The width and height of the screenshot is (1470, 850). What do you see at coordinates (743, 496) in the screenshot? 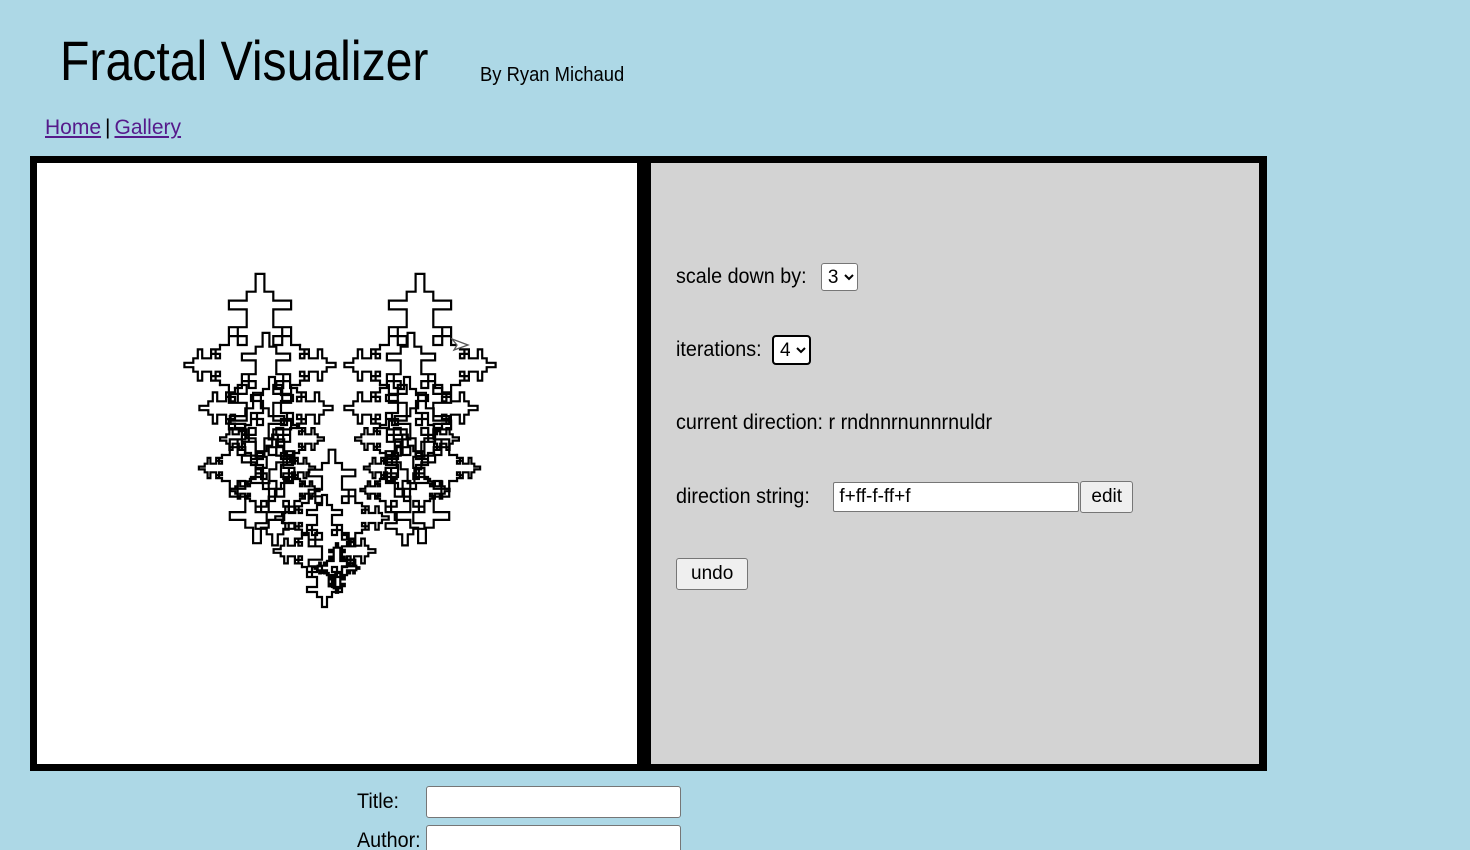
I see `direction-string-label: direction string:` at bounding box center [743, 496].